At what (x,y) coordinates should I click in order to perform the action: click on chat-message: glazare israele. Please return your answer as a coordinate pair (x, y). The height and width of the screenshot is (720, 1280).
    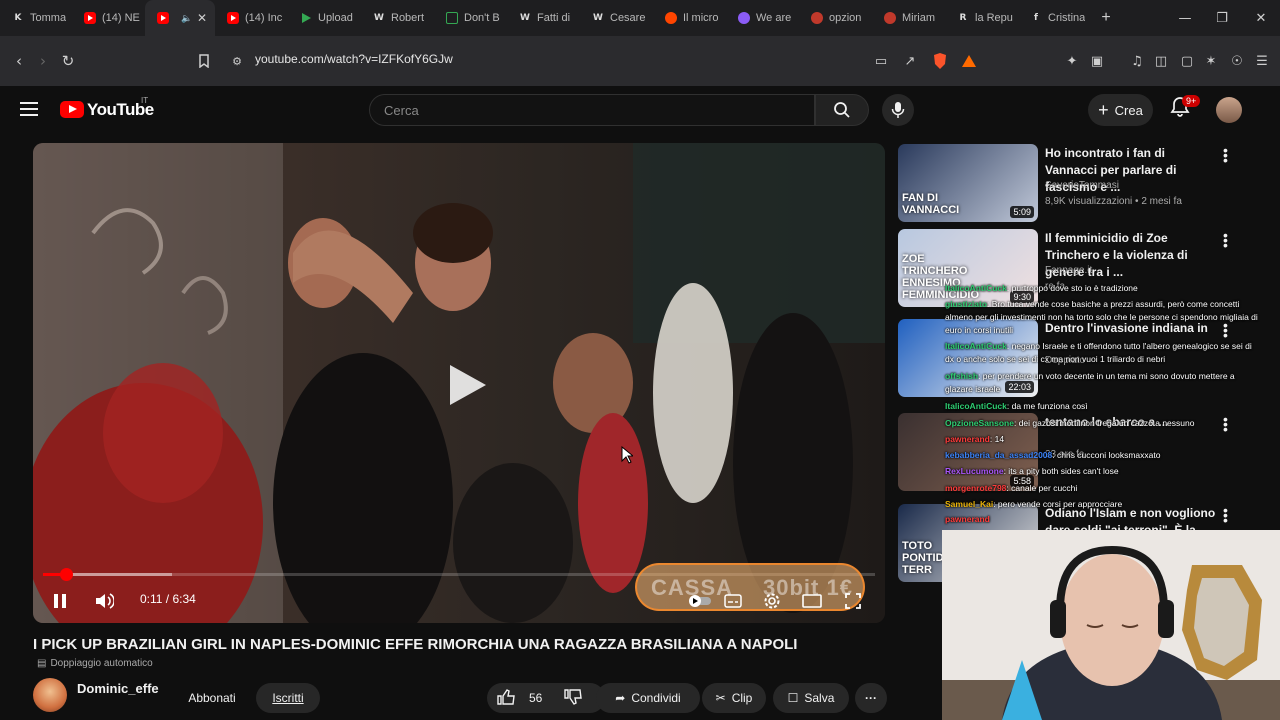
    Looking at the image, I should click on (972, 389).